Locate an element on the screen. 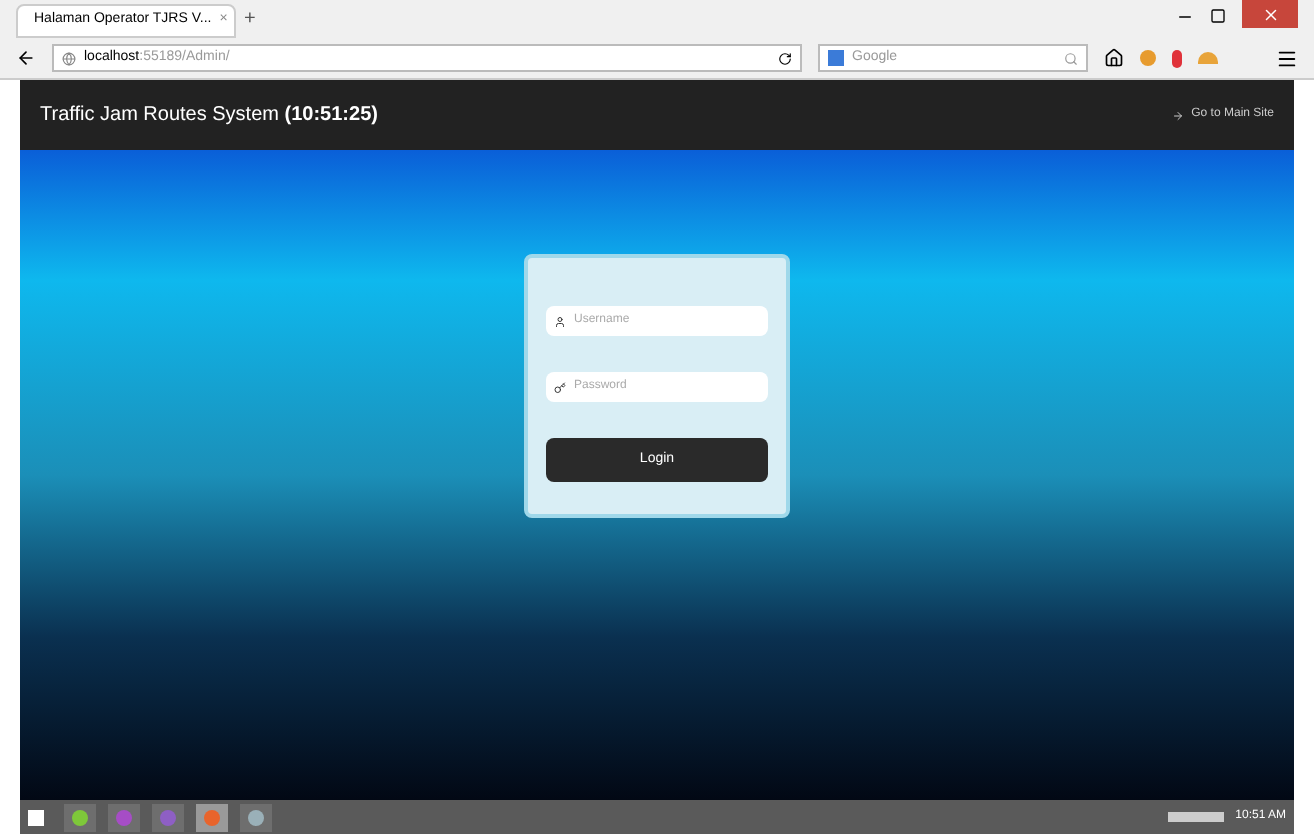  addon-icon is located at coordinates (1208, 58).